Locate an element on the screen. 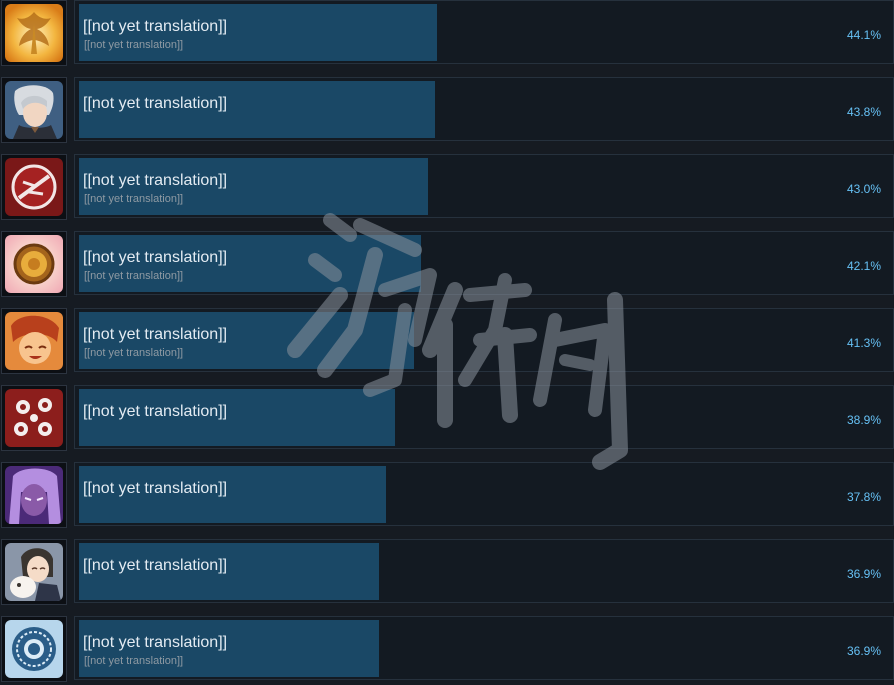 The width and height of the screenshot is (894, 685). silver-hair-man-portrait-icon is located at coordinates (34, 110).